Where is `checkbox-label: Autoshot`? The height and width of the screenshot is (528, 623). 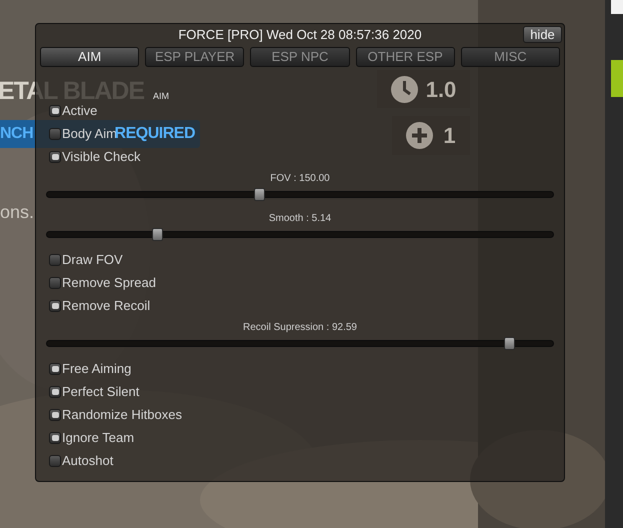
checkbox-label: Autoshot is located at coordinates (88, 461).